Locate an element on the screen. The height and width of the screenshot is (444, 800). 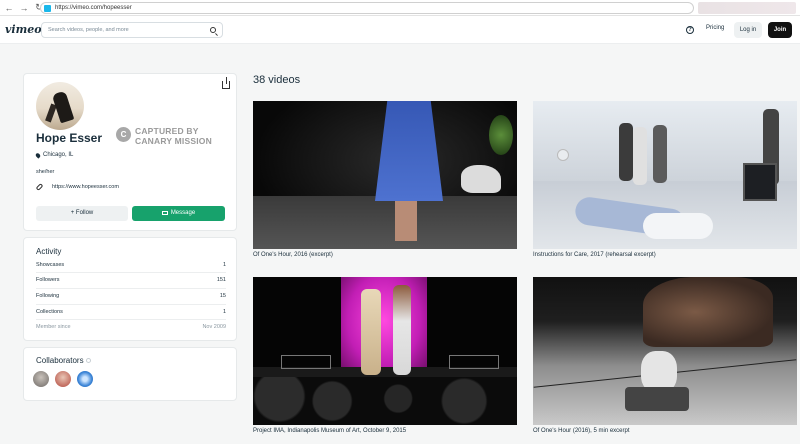
profile-avatar is located at coordinates (60, 106).